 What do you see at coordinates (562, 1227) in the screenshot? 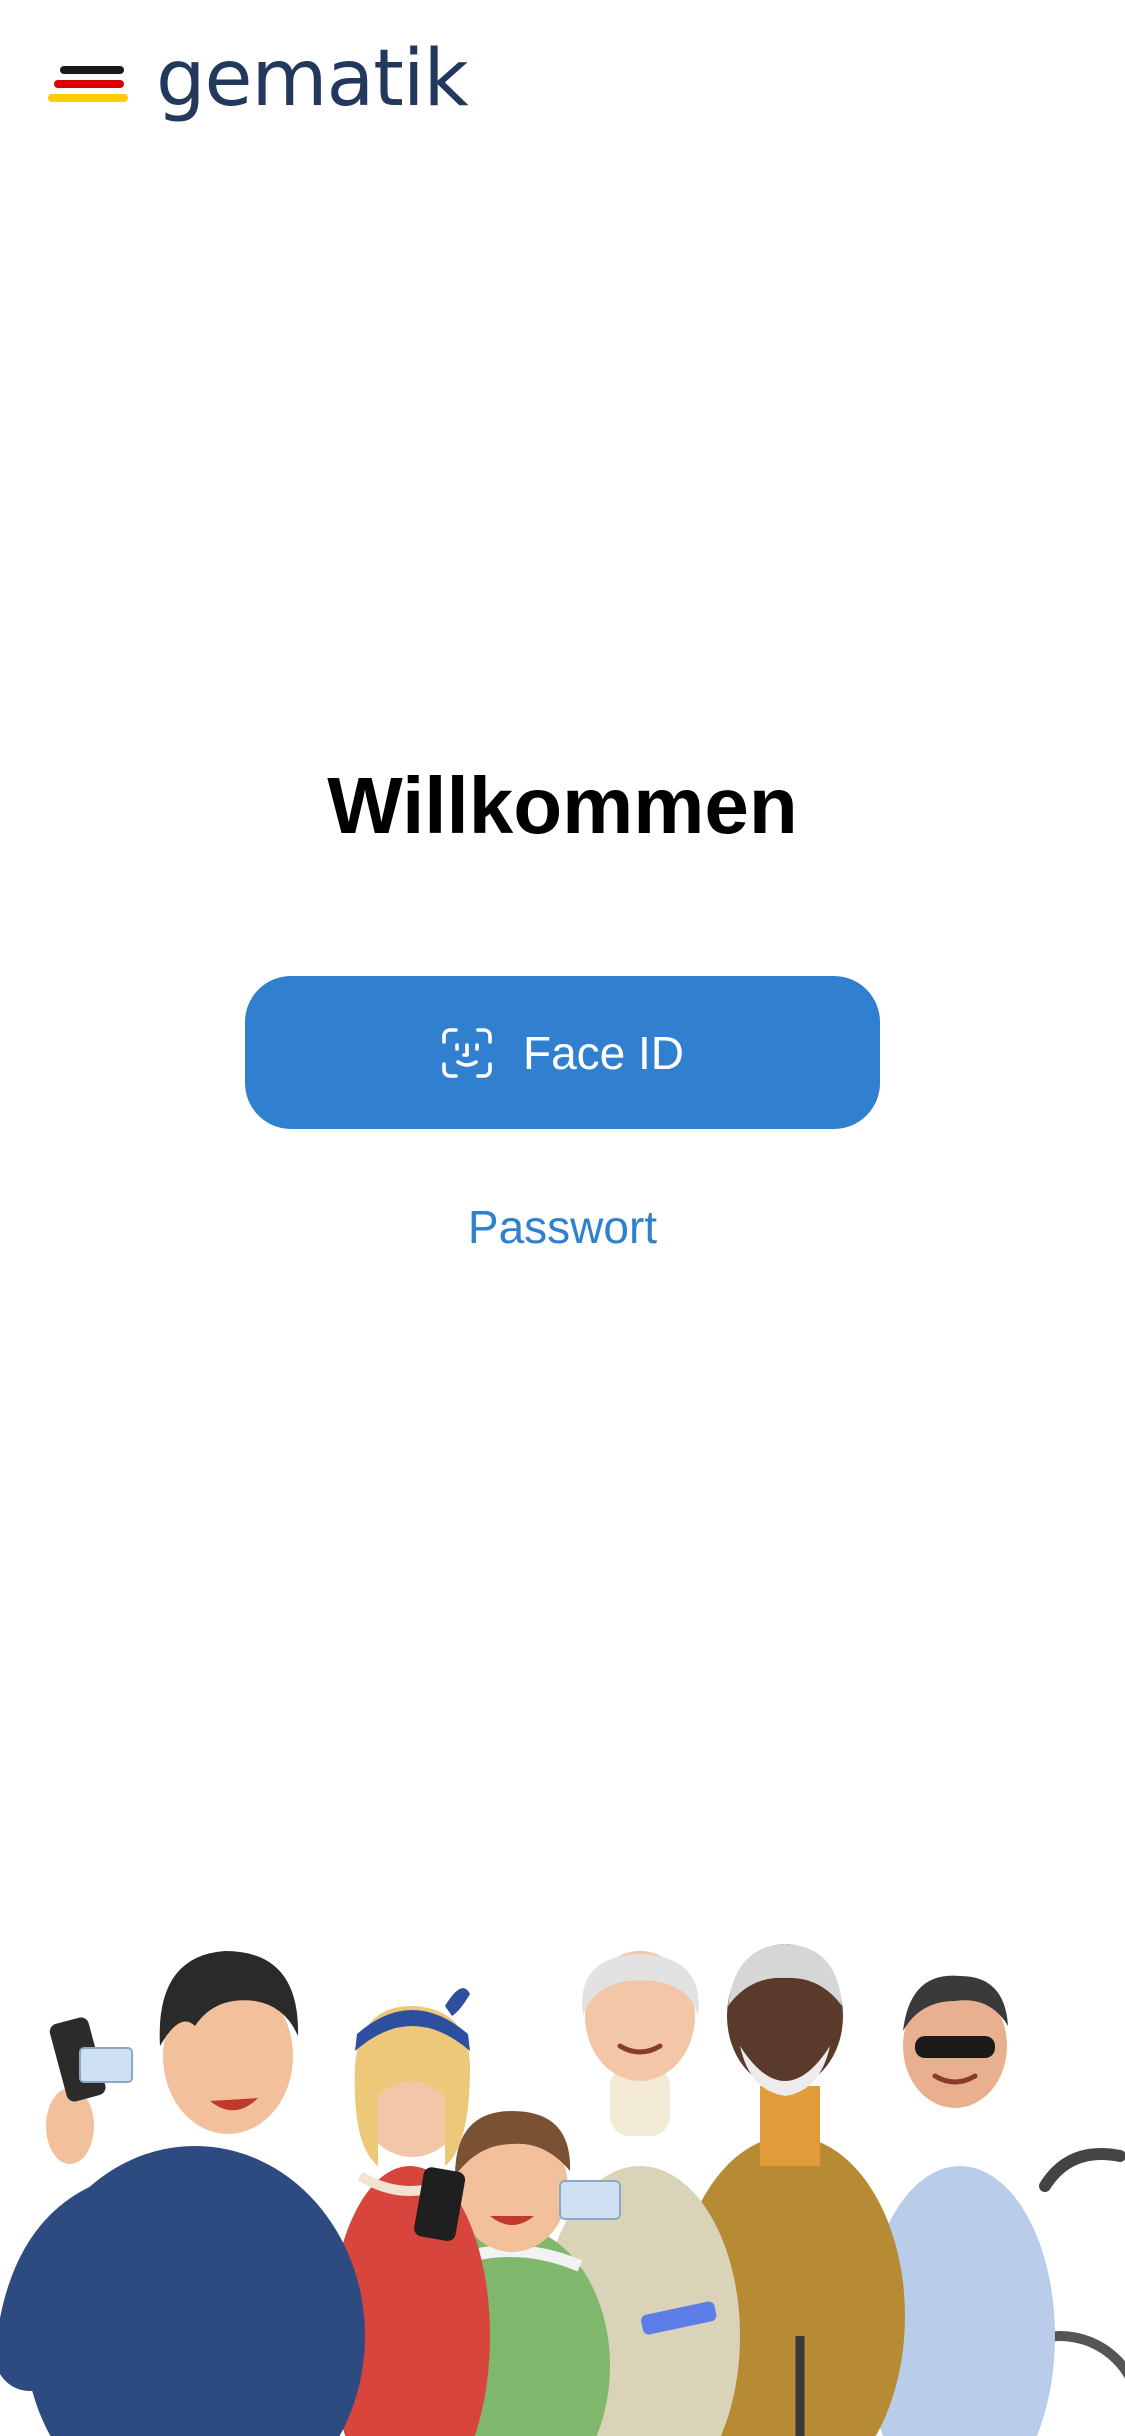
I see `password-link: Passwort` at bounding box center [562, 1227].